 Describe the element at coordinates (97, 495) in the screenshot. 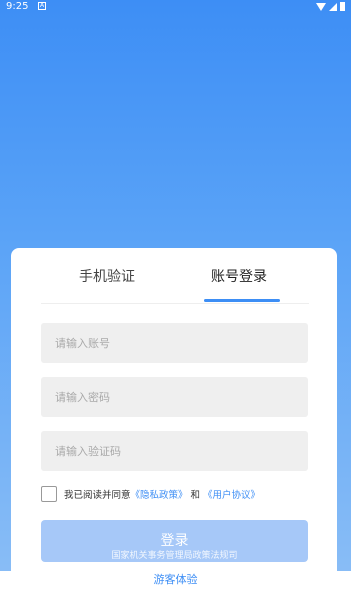

I see `agreement-prefix: 我已阅读并同意` at that location.